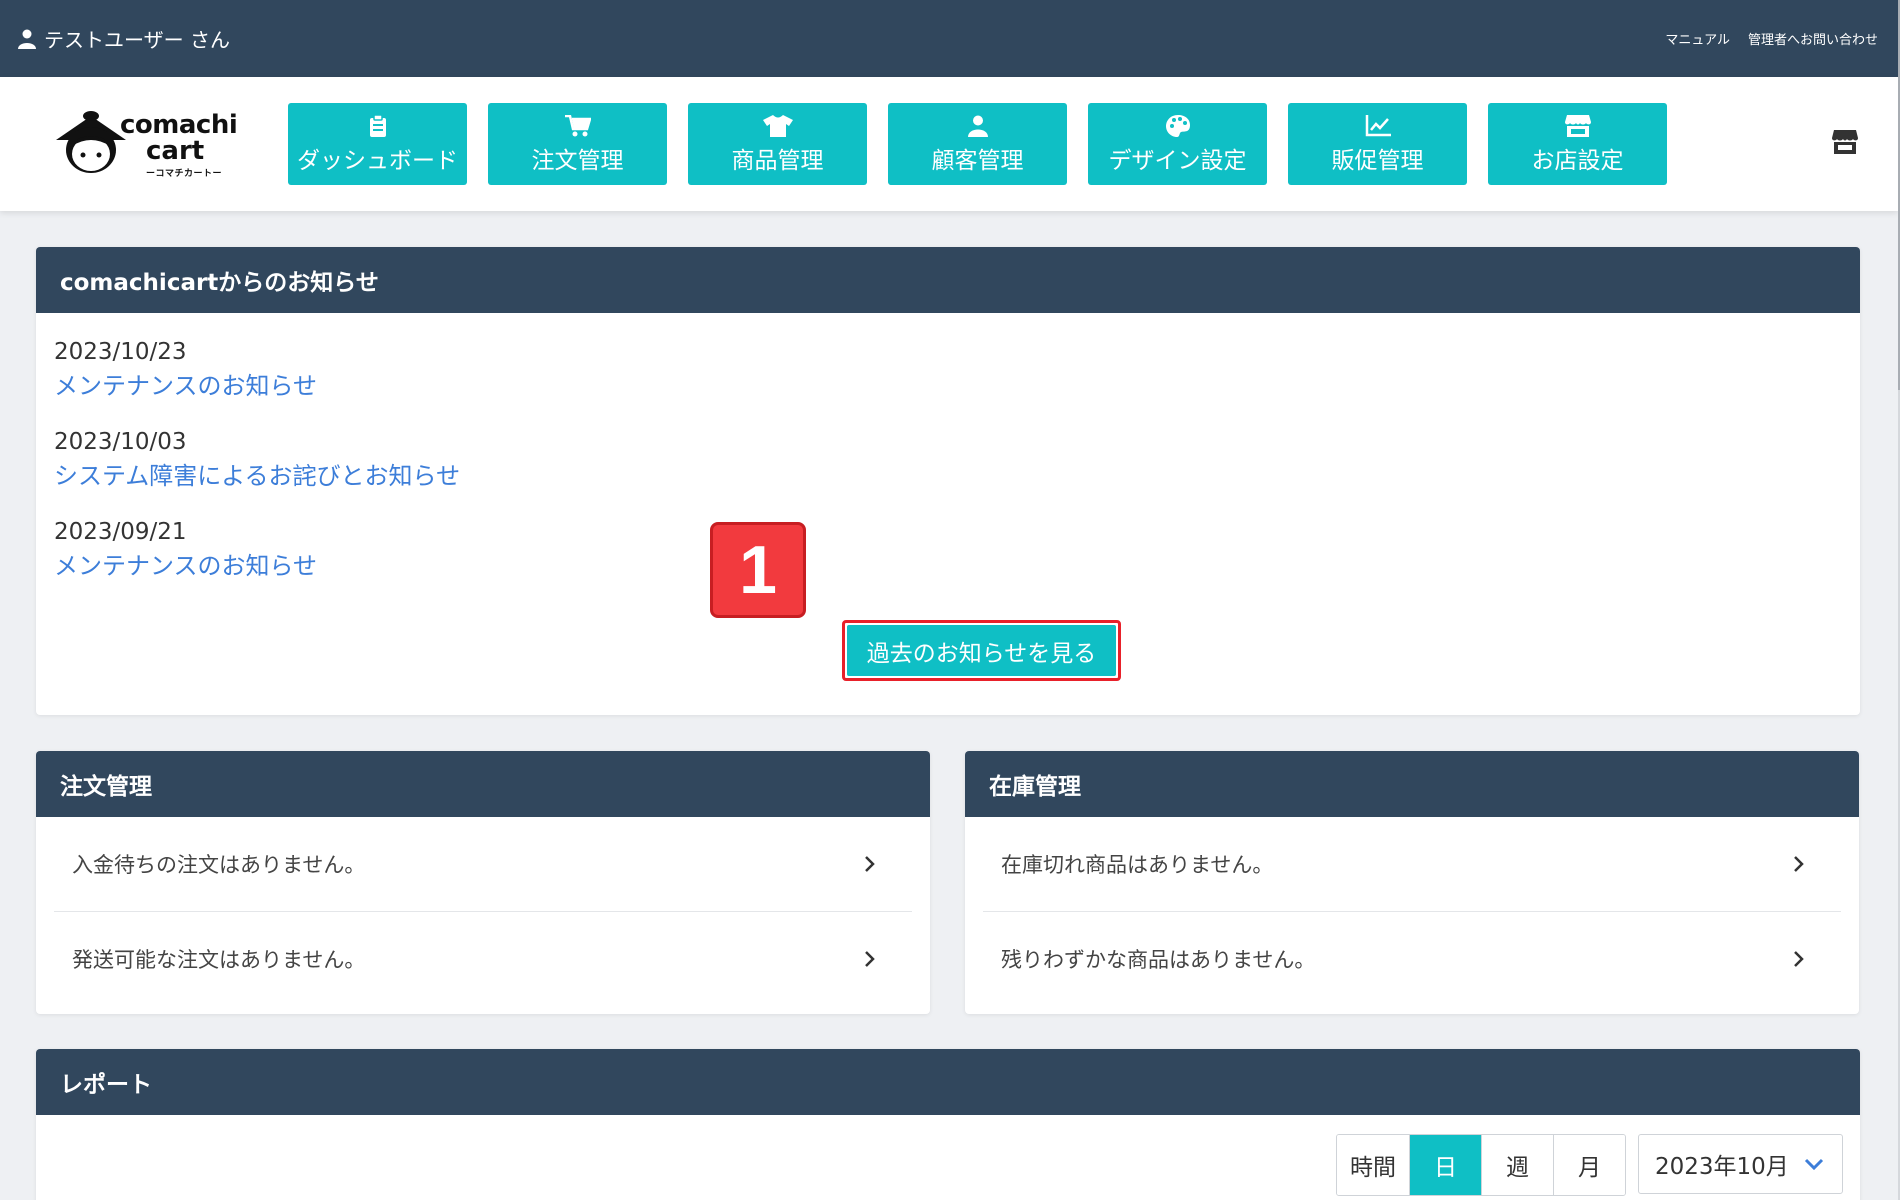 The height and width of the screenshot is (1200, 1900). Describe the element at coordinates (483, 958) in the screenshot. I see `order-row-shippable: 発送可能な注文はありません。` at that location.